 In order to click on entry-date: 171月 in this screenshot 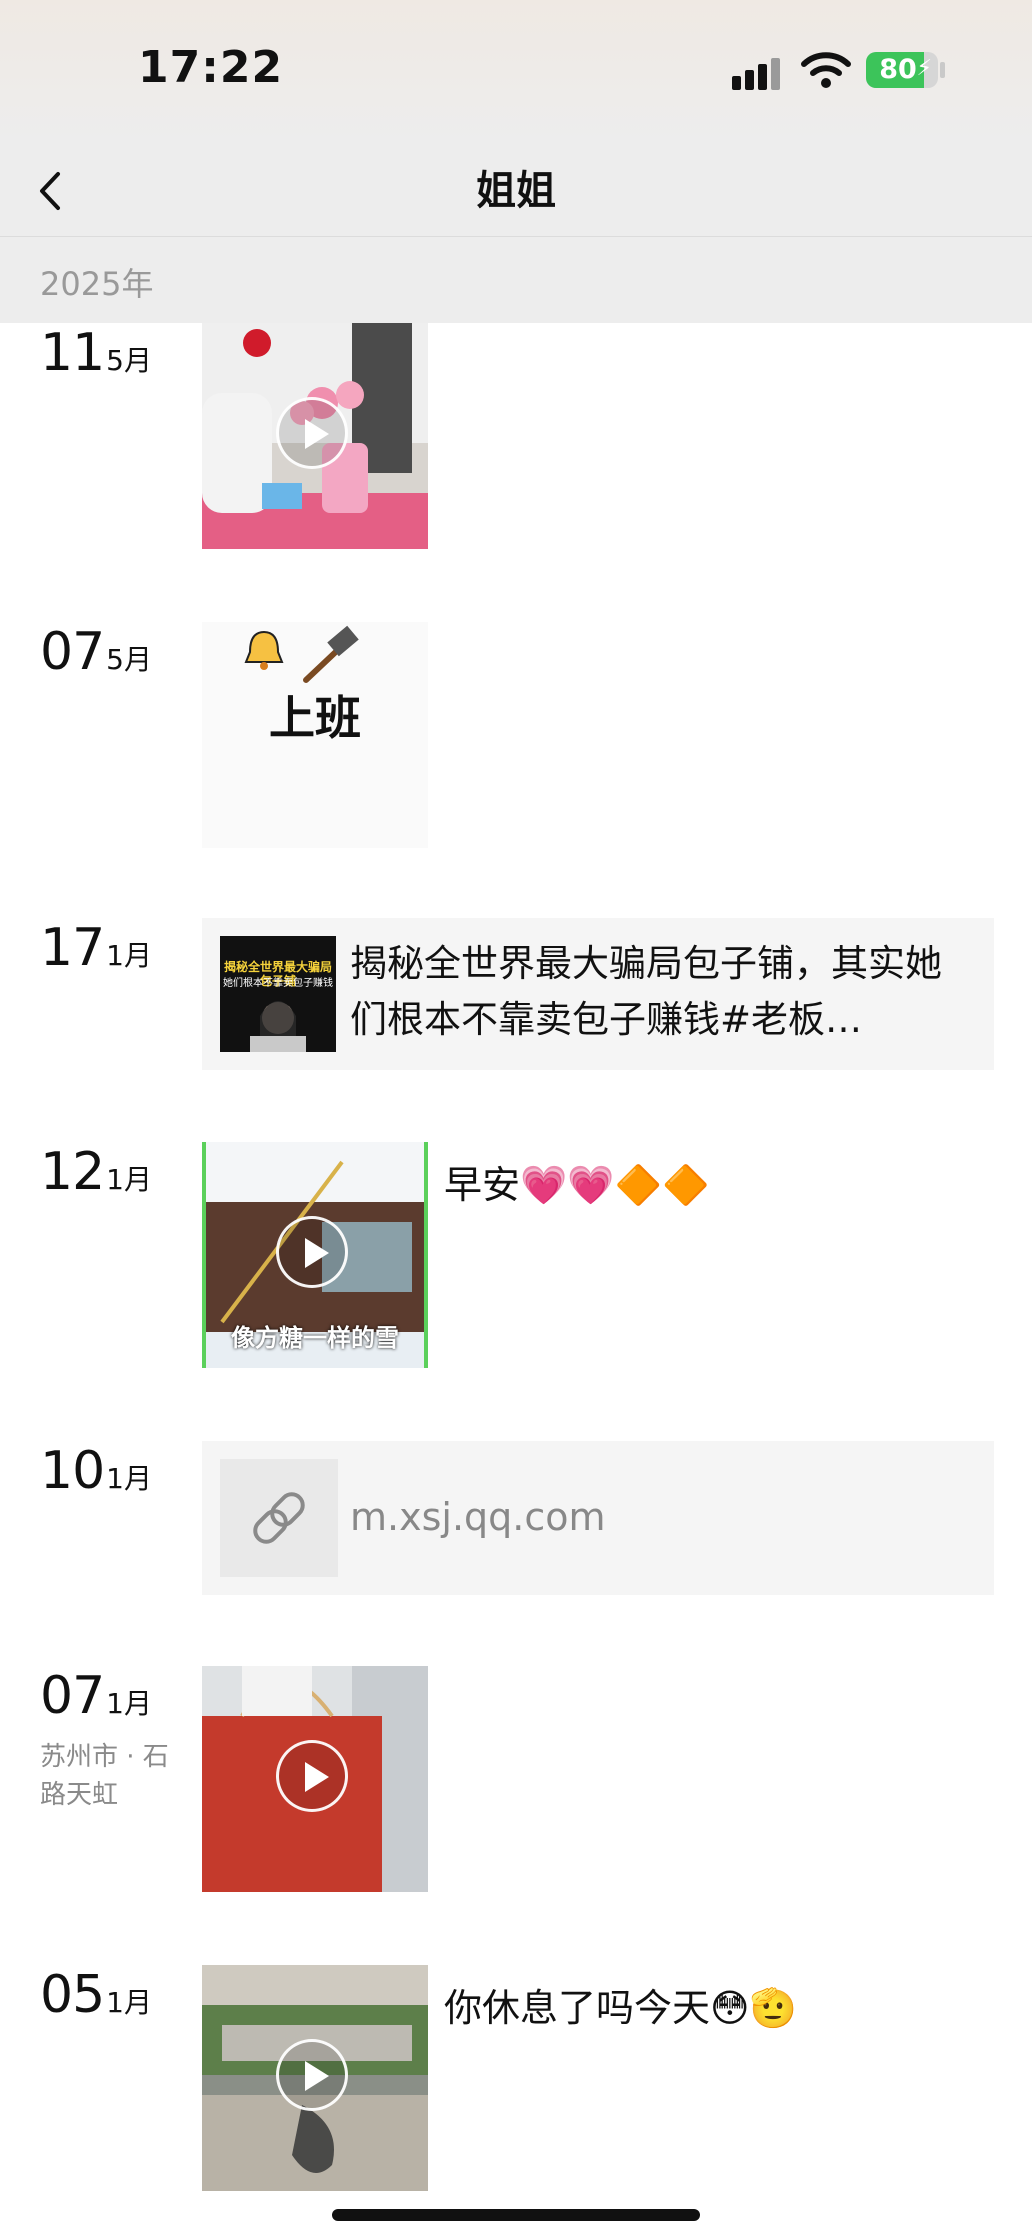, I will do `click(96, 948)`.